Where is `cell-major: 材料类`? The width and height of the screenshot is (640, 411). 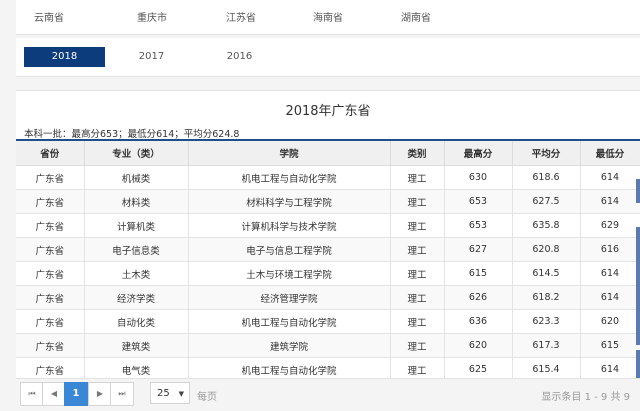
cell-major: 材料类 is located at coordinates (136, 201).